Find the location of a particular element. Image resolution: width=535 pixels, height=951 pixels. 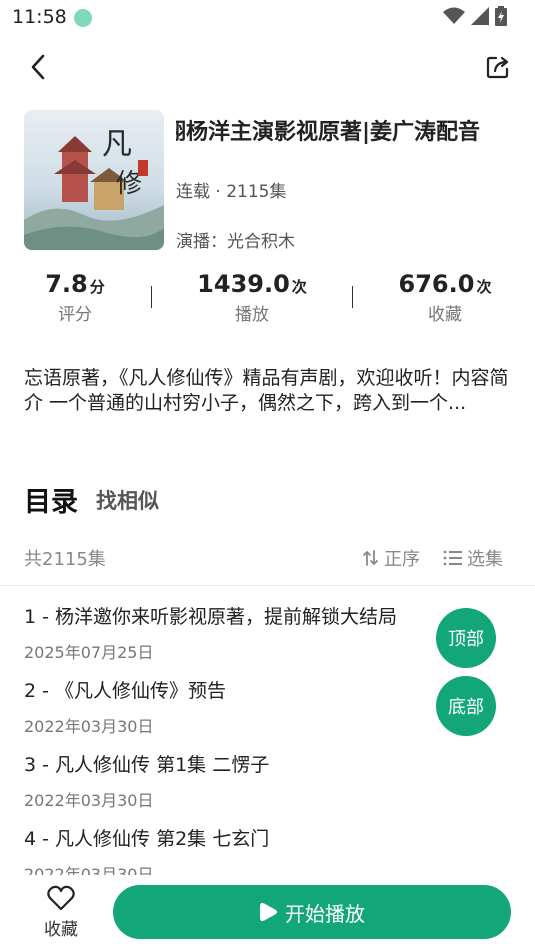

sort-icon is located at coordinates (370, 558).